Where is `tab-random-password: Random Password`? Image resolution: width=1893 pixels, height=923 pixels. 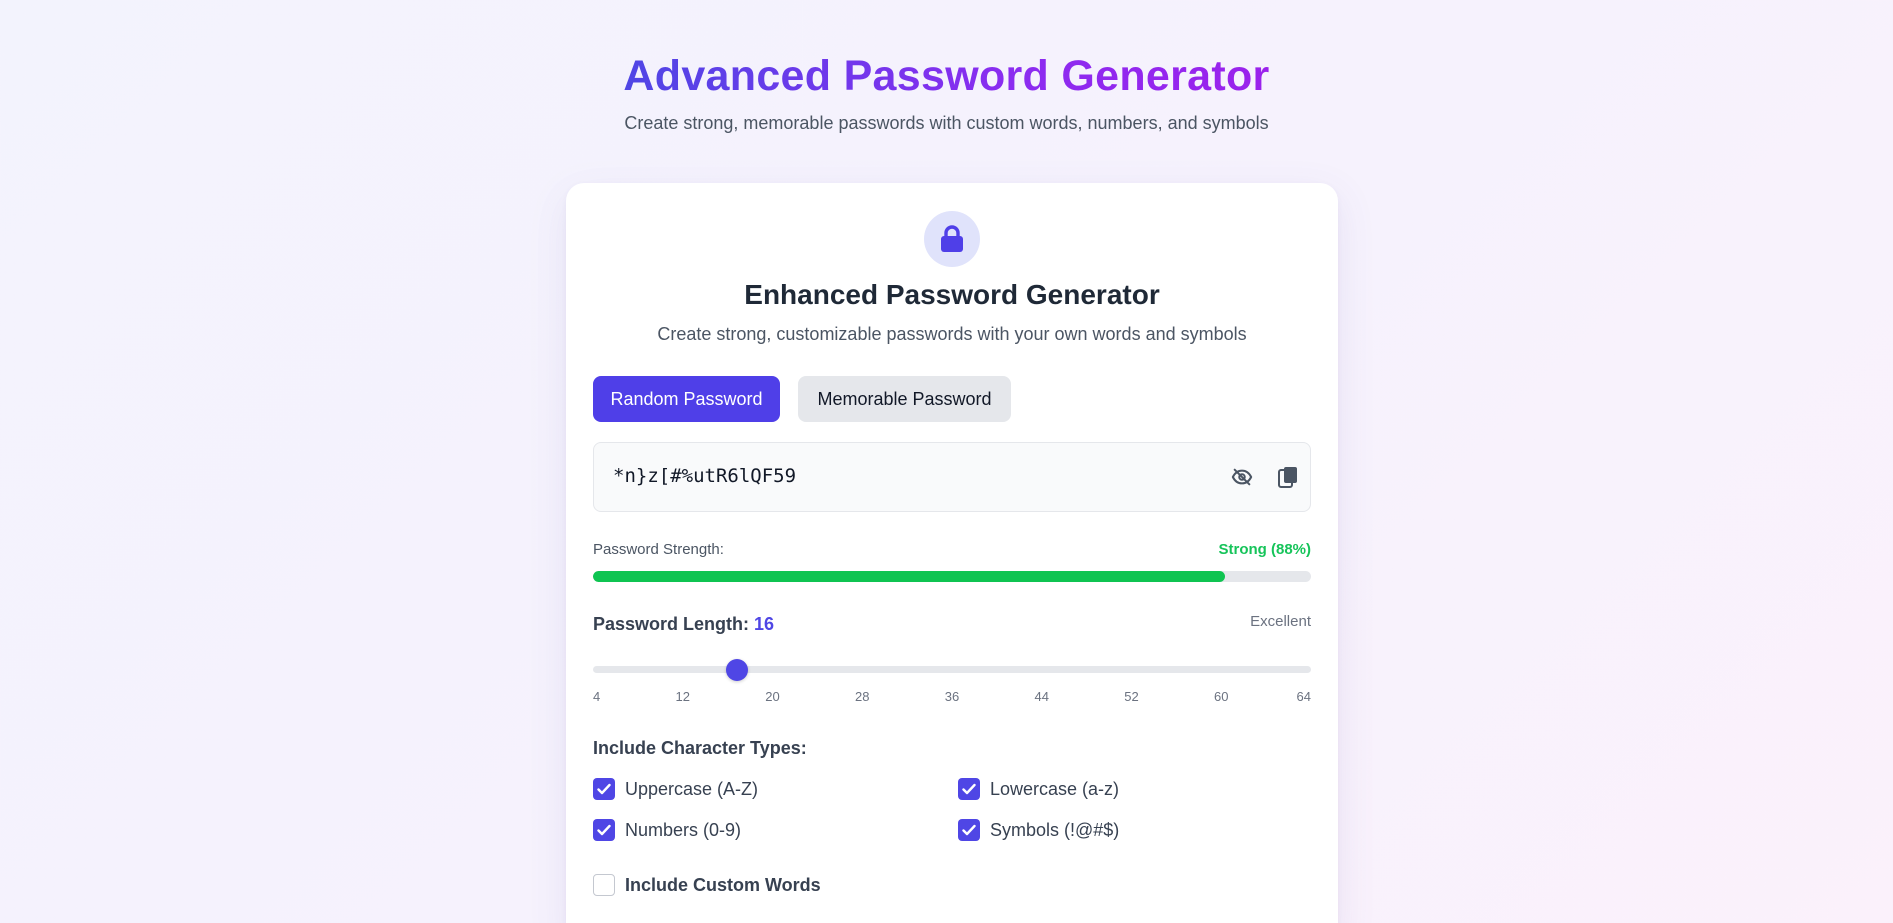 tab-random-password: Random Password is located at coordinates (686, 399).